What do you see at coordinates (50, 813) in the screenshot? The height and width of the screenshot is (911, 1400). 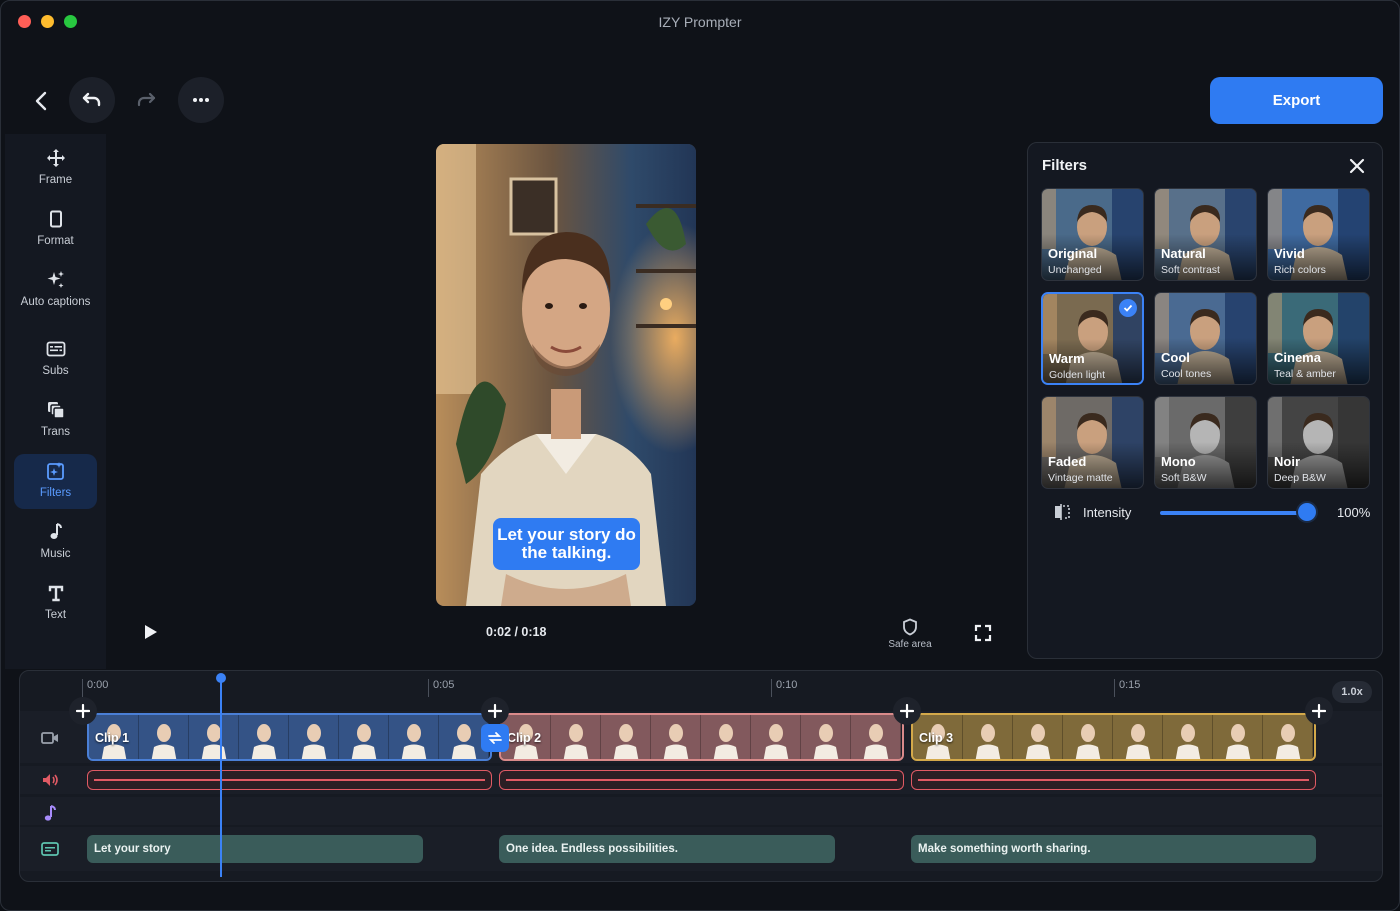 I see `music-note-icon` at bounding box center [50, 813].